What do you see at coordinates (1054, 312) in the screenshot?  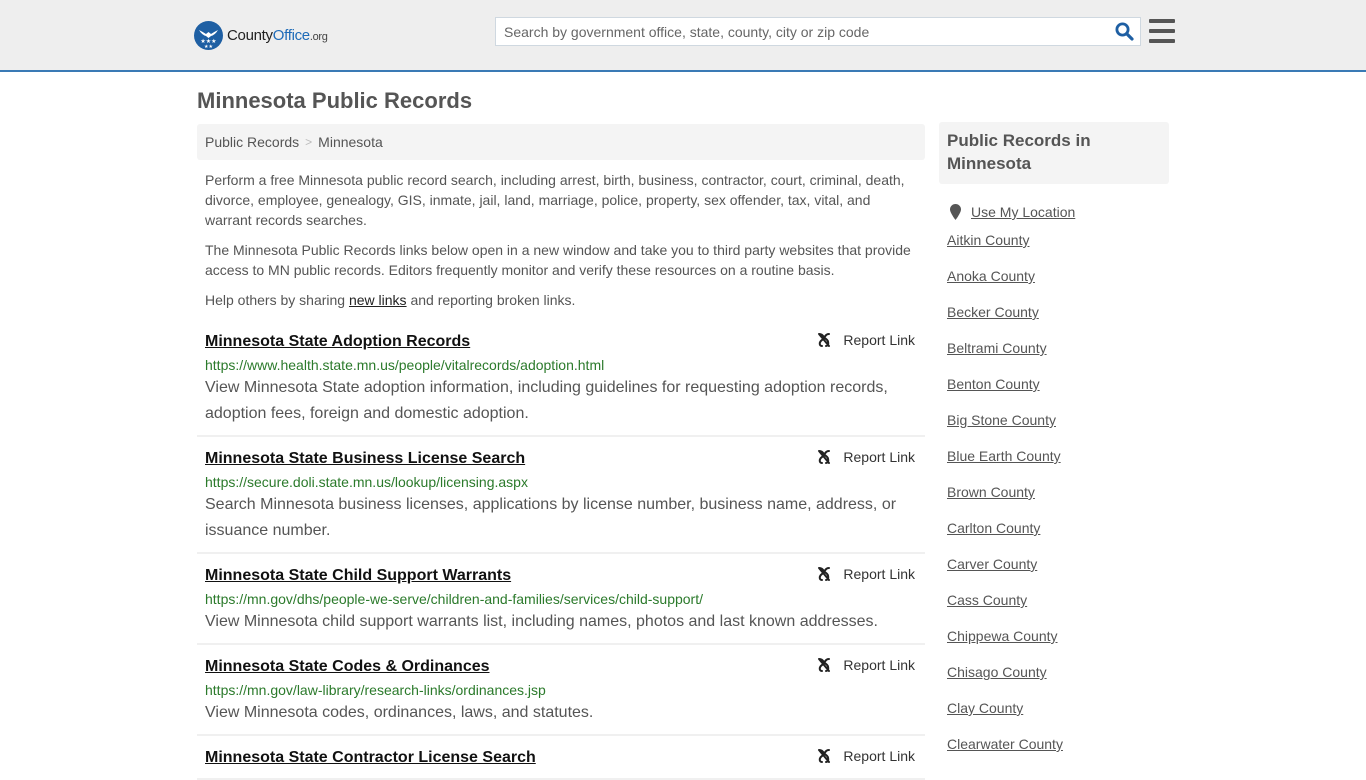 I see `county-item: Becker County` at bounding box center [1054, 312].